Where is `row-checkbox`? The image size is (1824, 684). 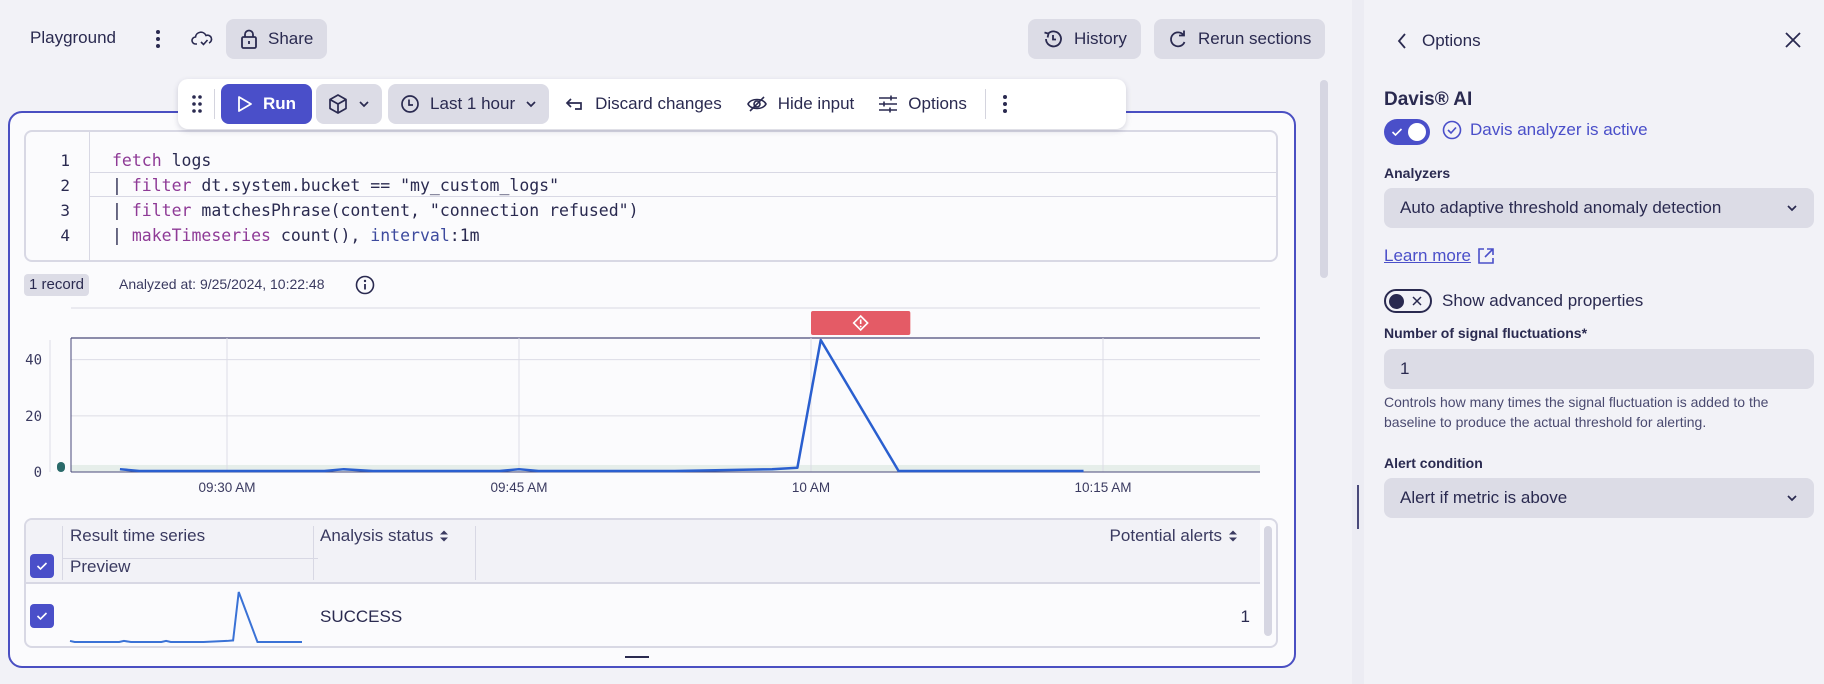
row-checkbox is located at coordinates (42, 616).